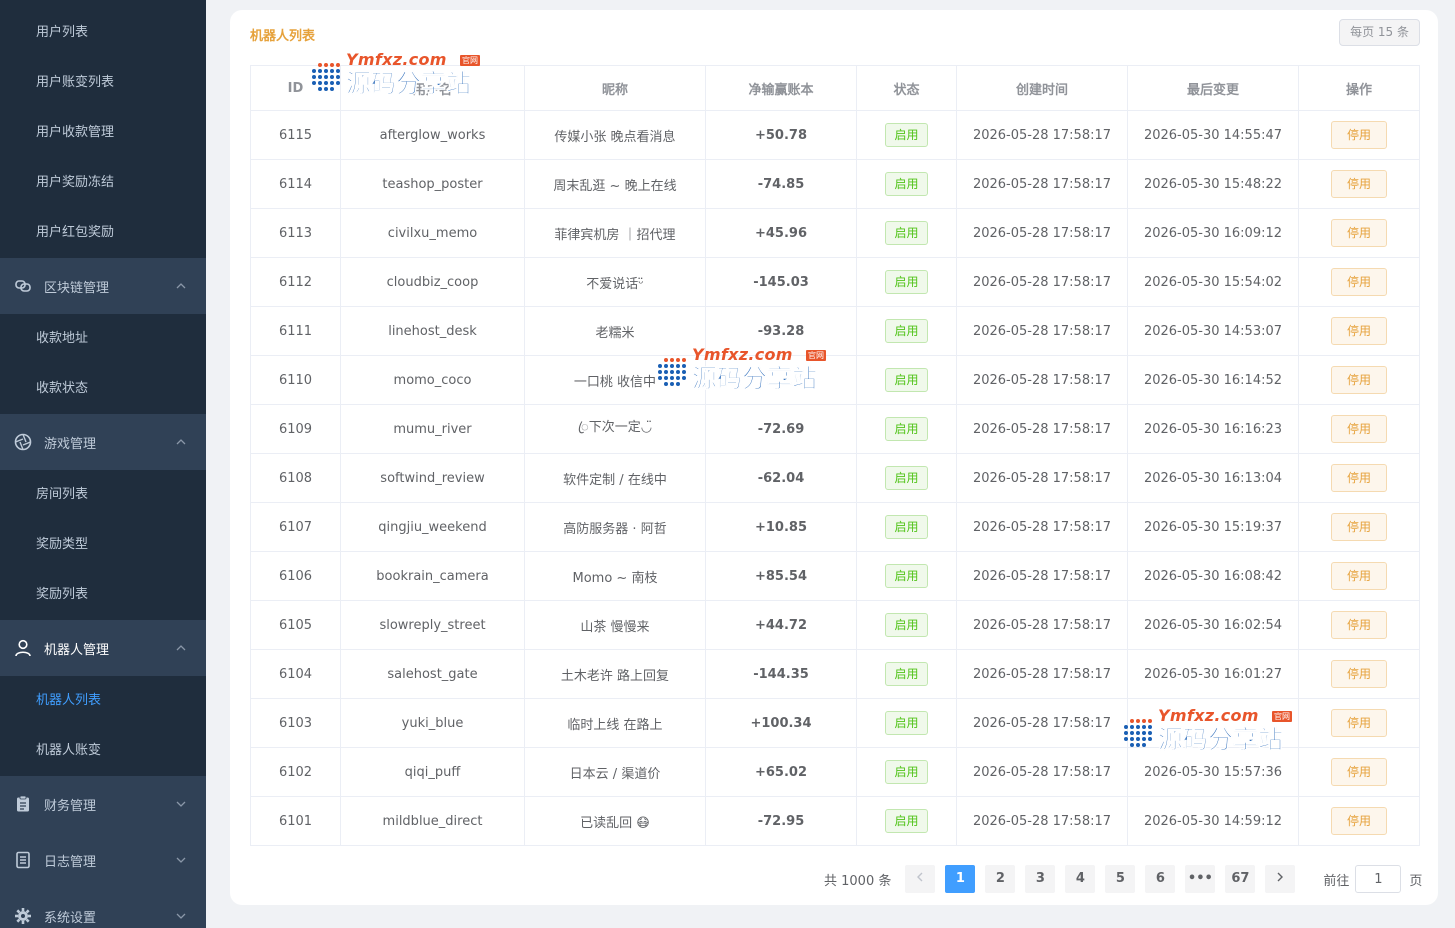 This screenshot has height=928, width=1455. What do you see at coordinates (615, 282) in the screenshot?
I see `cell-nickname: 不爱说话ᵕ̈` at bounding box center [615, 282].